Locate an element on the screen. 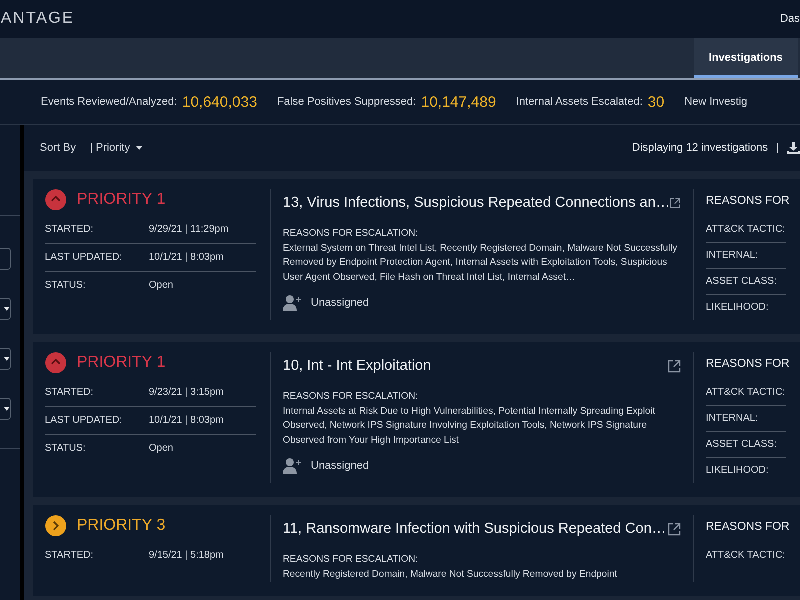  stat-value: 10,147,489 is located at coordinates (458, 102).